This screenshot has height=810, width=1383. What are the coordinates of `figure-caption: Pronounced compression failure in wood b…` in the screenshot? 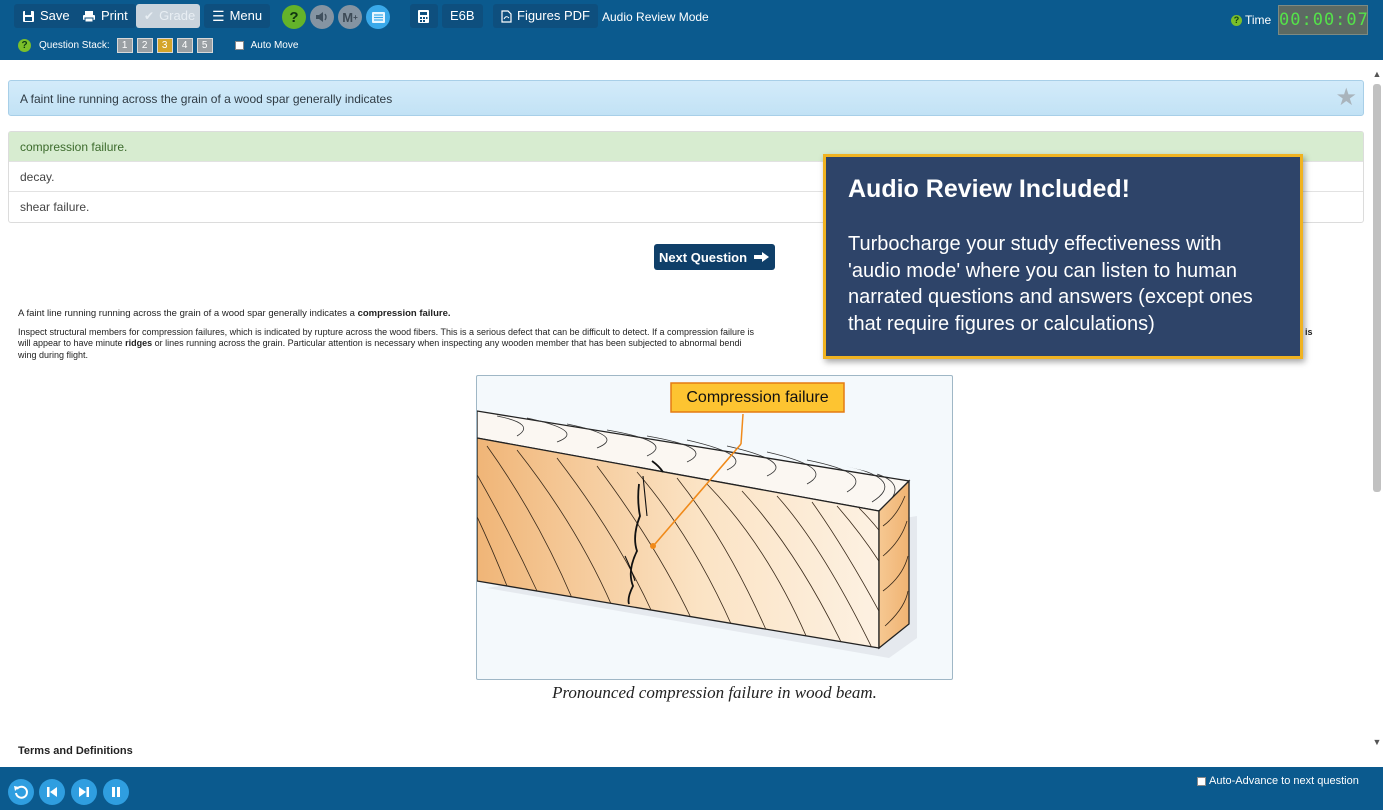 It's located at (714, 692).